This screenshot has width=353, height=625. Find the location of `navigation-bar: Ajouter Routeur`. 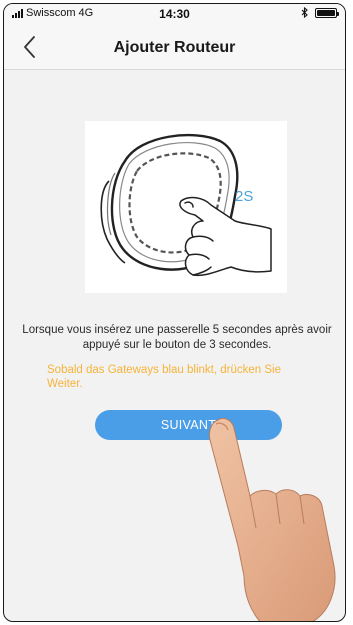

navigation-bar: Ajouter Routeur is located at coordinates (174, 47).